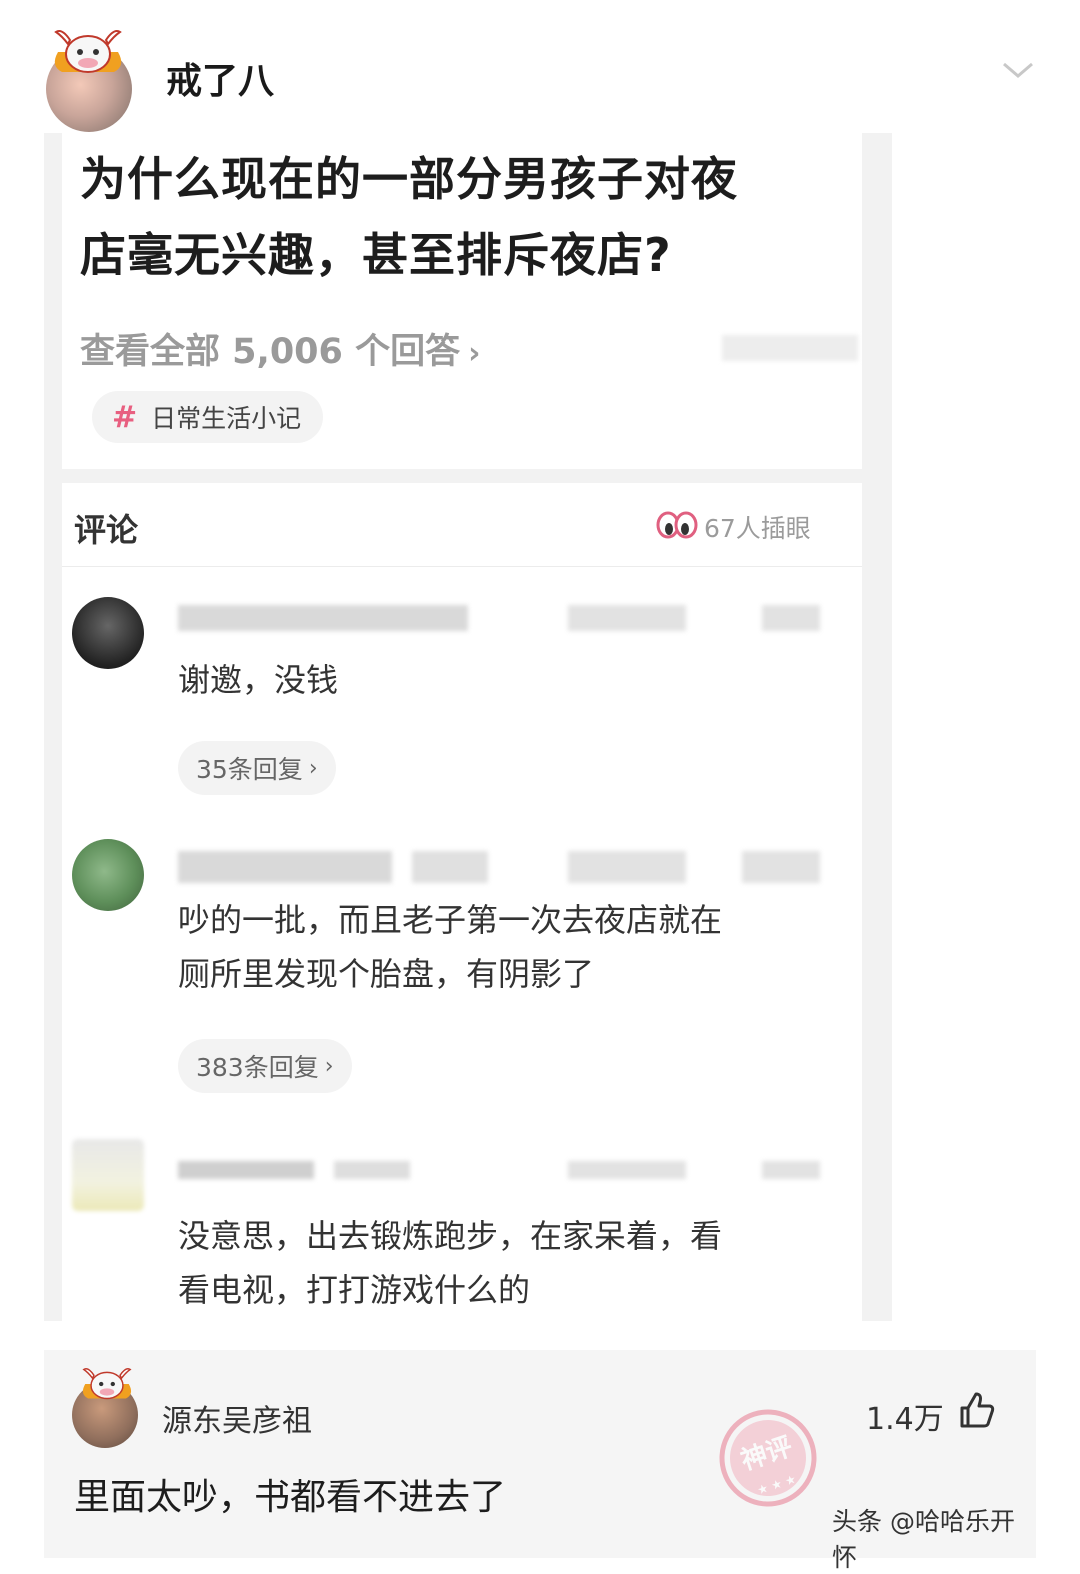 This screenshot has width=1080, height=1574. What do you see at coordinates (450, 1263) in the screenshot?
I see `comment-text: 没意思，出去锻炼跑步，在家呆着，看 看电视，打打游戏什么的` at bounding box center [450, 1263].